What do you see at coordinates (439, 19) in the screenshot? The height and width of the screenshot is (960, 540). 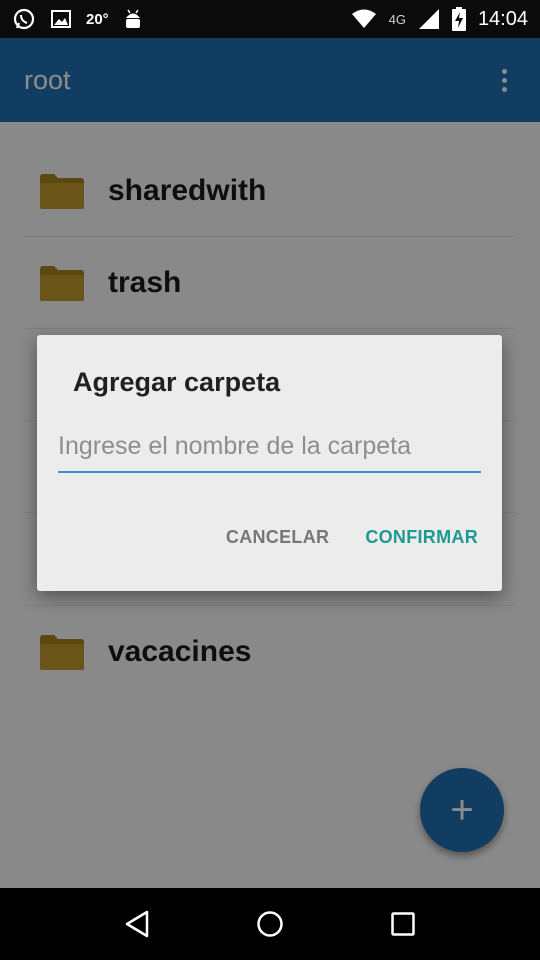 I see `status-bar-system: 4G 14:04` at bounding box center [439, 19].